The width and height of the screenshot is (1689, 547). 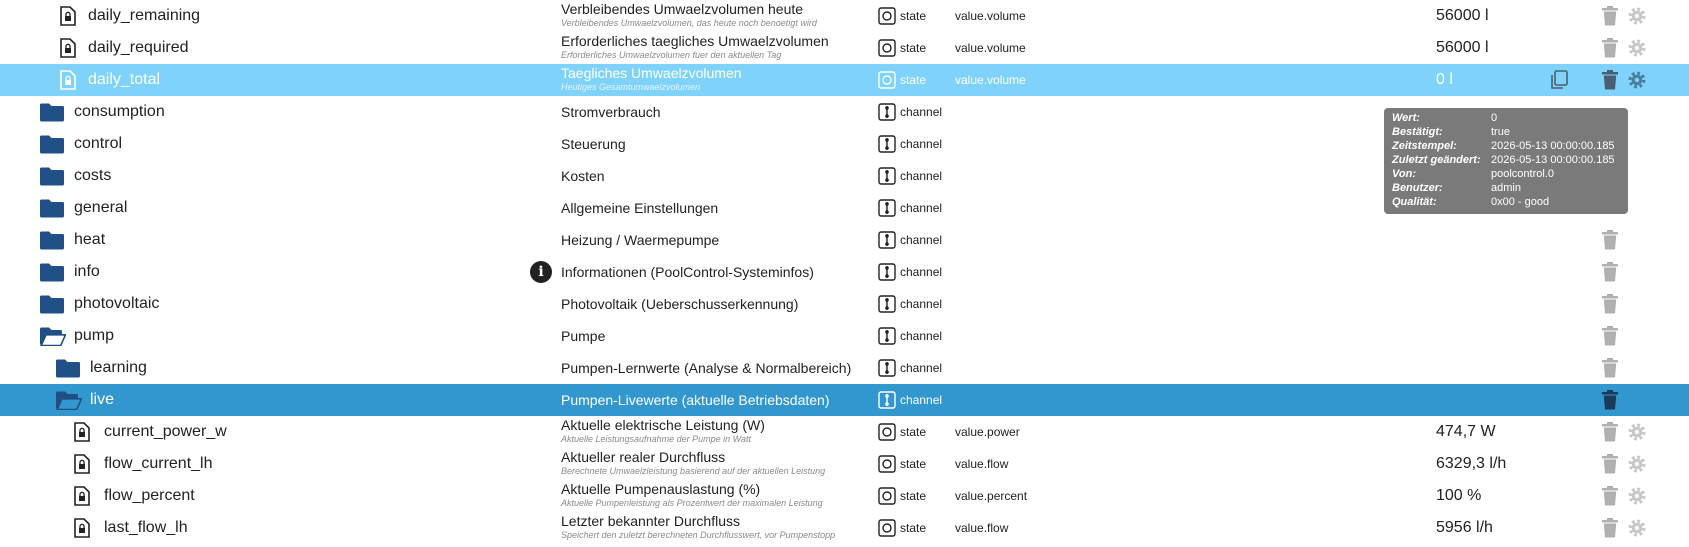 I want to click on tree-row-pump: pump Pumpe channel, so click(x=844, y=336).